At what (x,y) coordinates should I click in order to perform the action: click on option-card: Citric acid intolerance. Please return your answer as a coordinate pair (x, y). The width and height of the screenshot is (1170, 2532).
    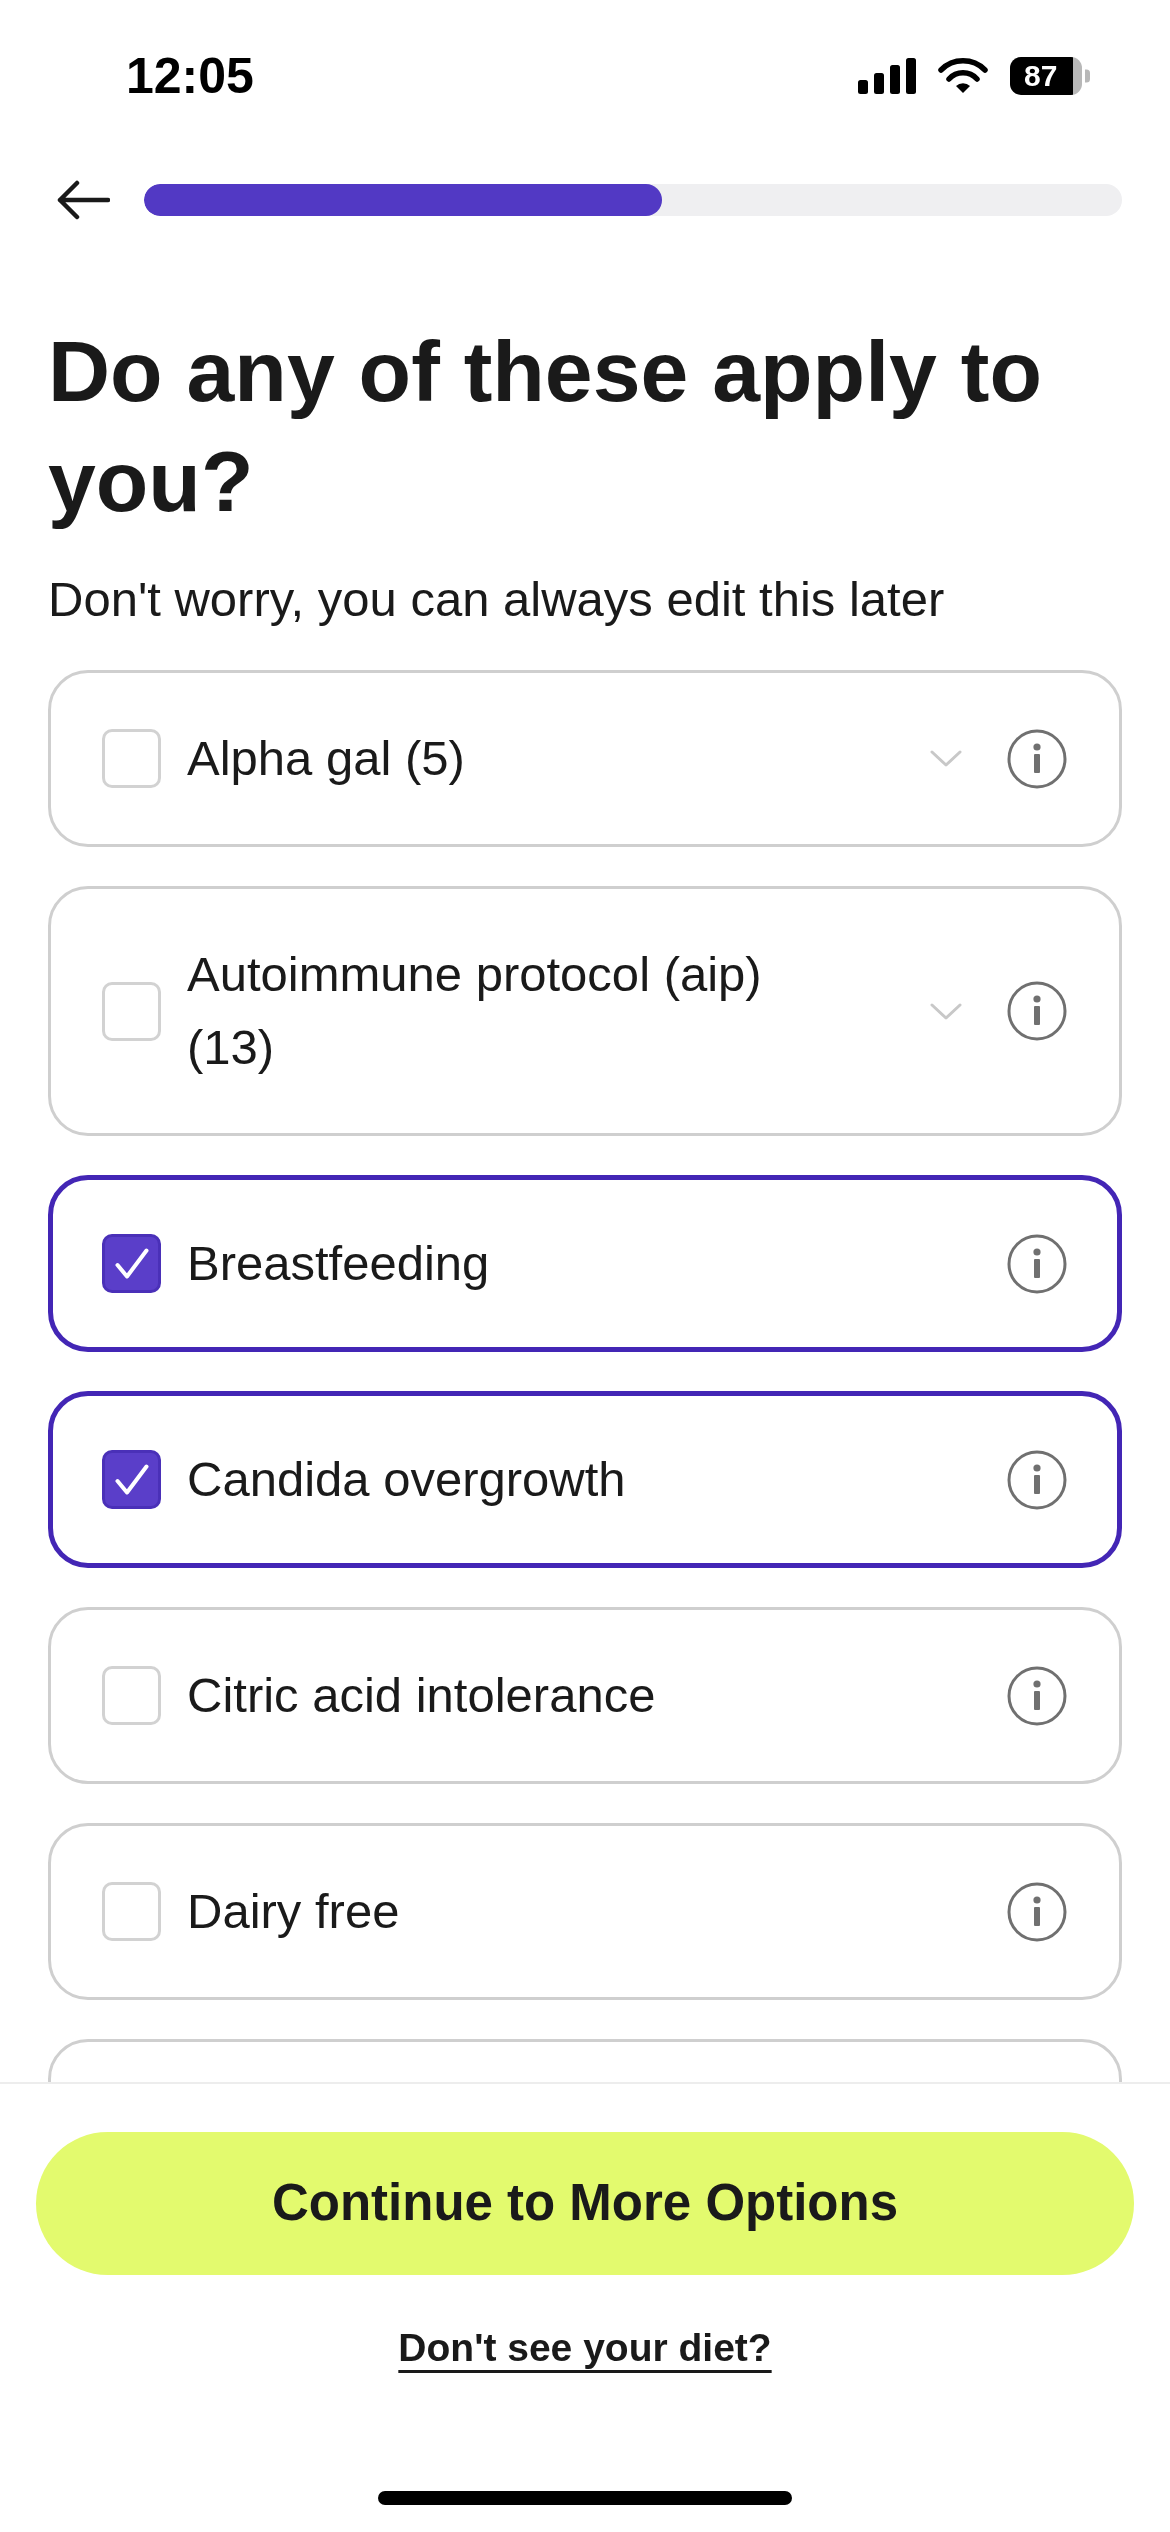
    Looking at the image, I should click on (585, 1695).